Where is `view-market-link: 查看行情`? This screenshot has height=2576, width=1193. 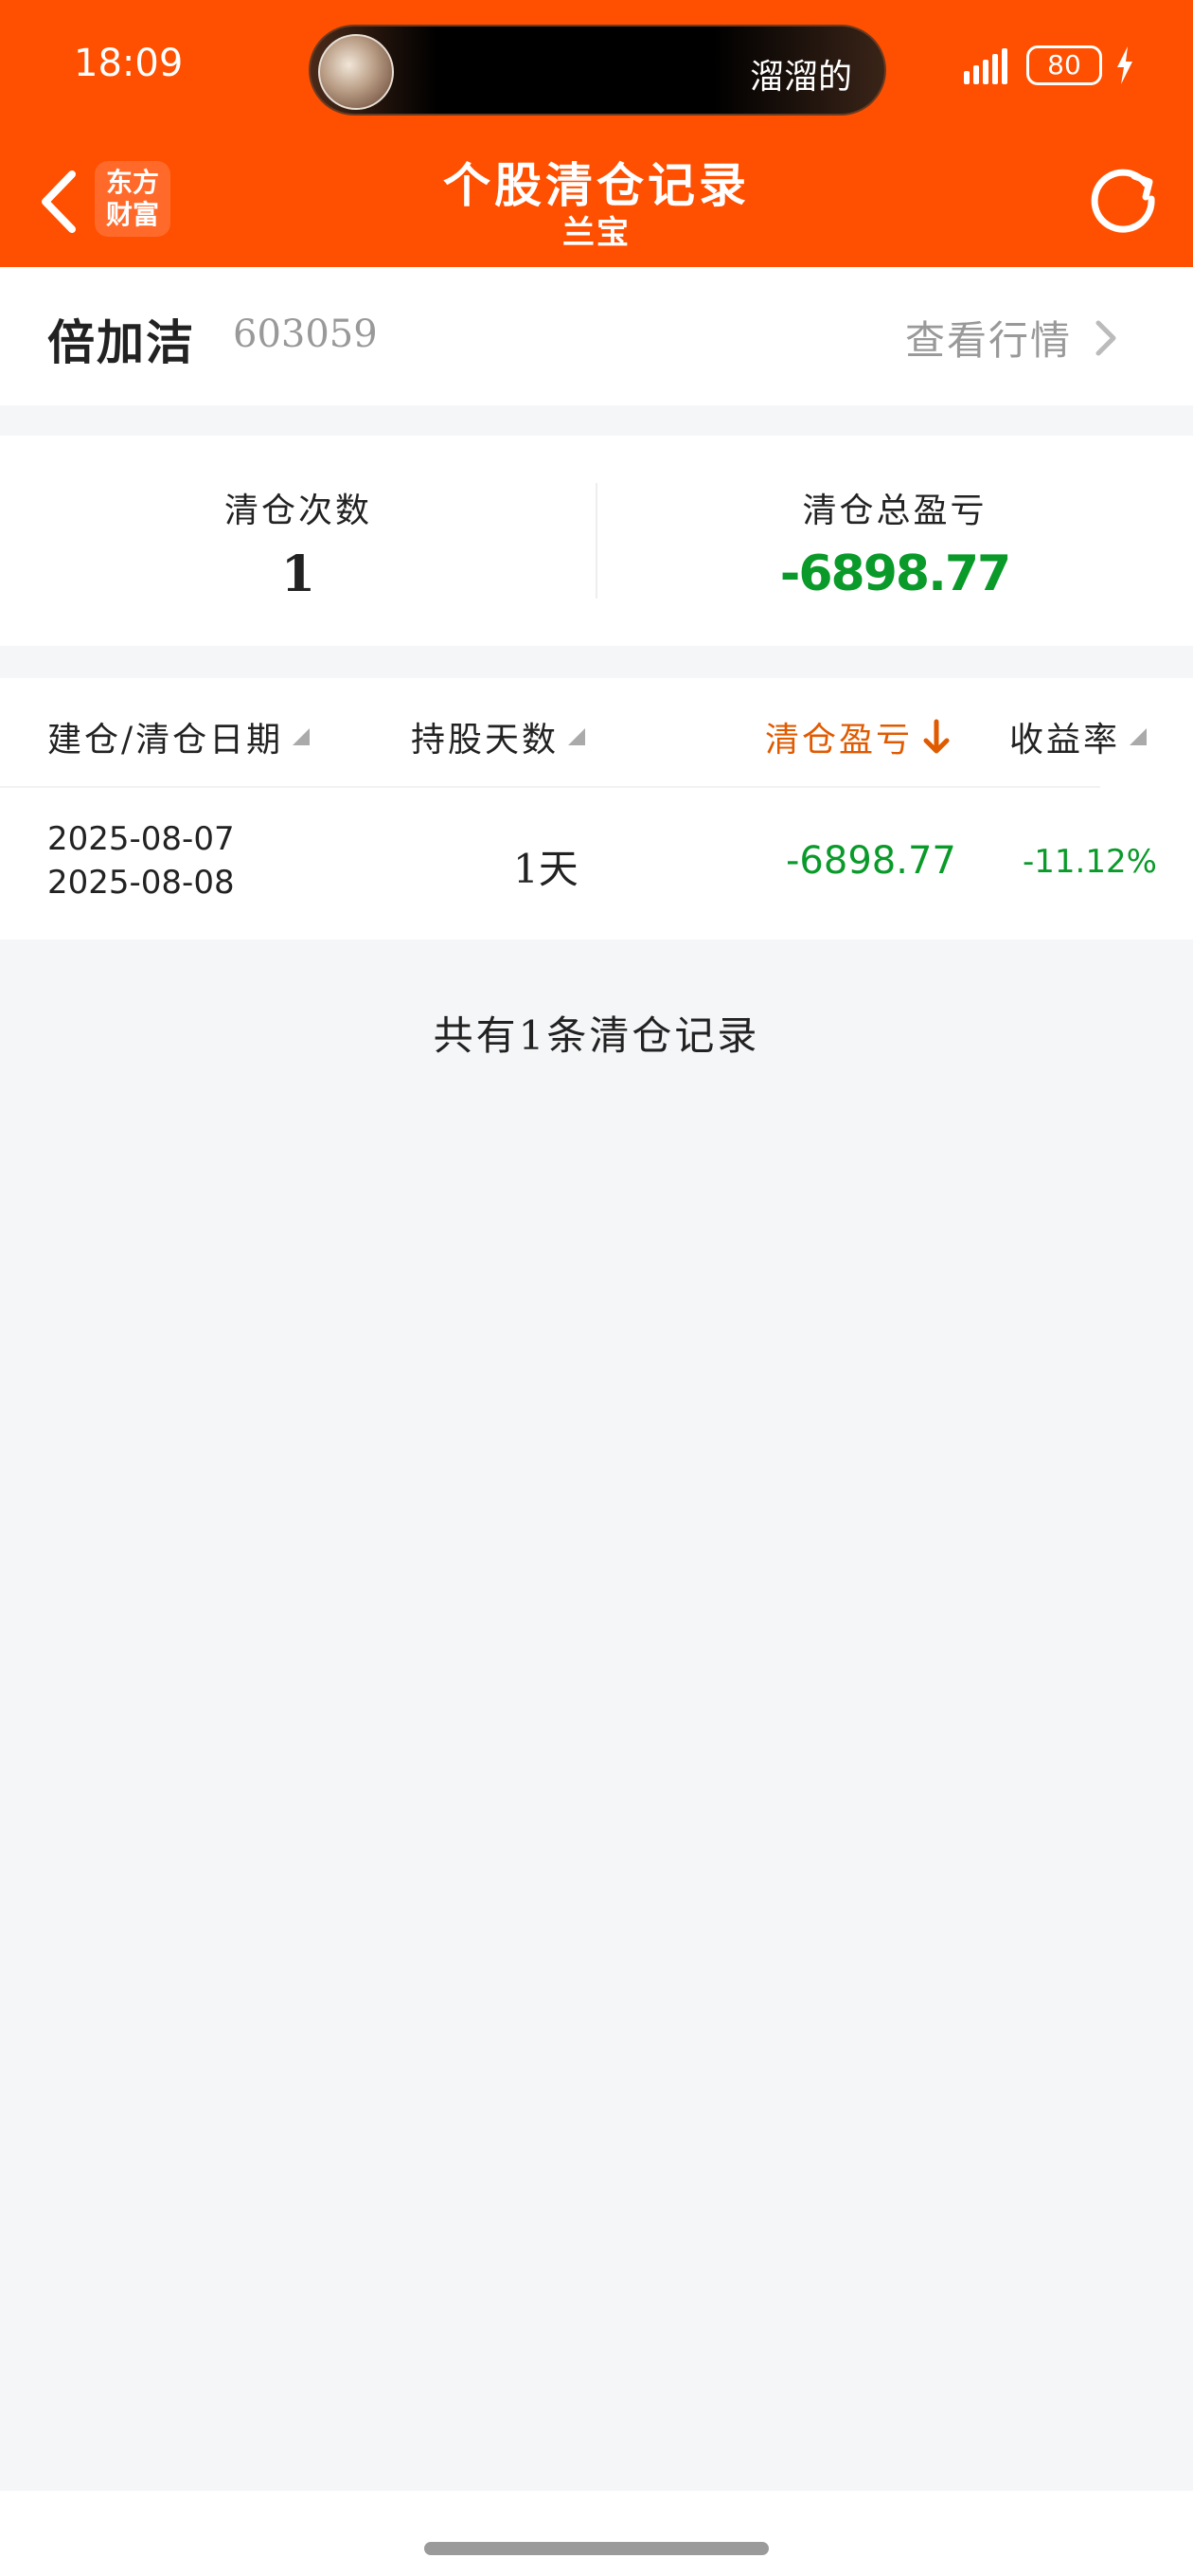 view-market-link: 查看行情 is located at coordinates (1012, 338).